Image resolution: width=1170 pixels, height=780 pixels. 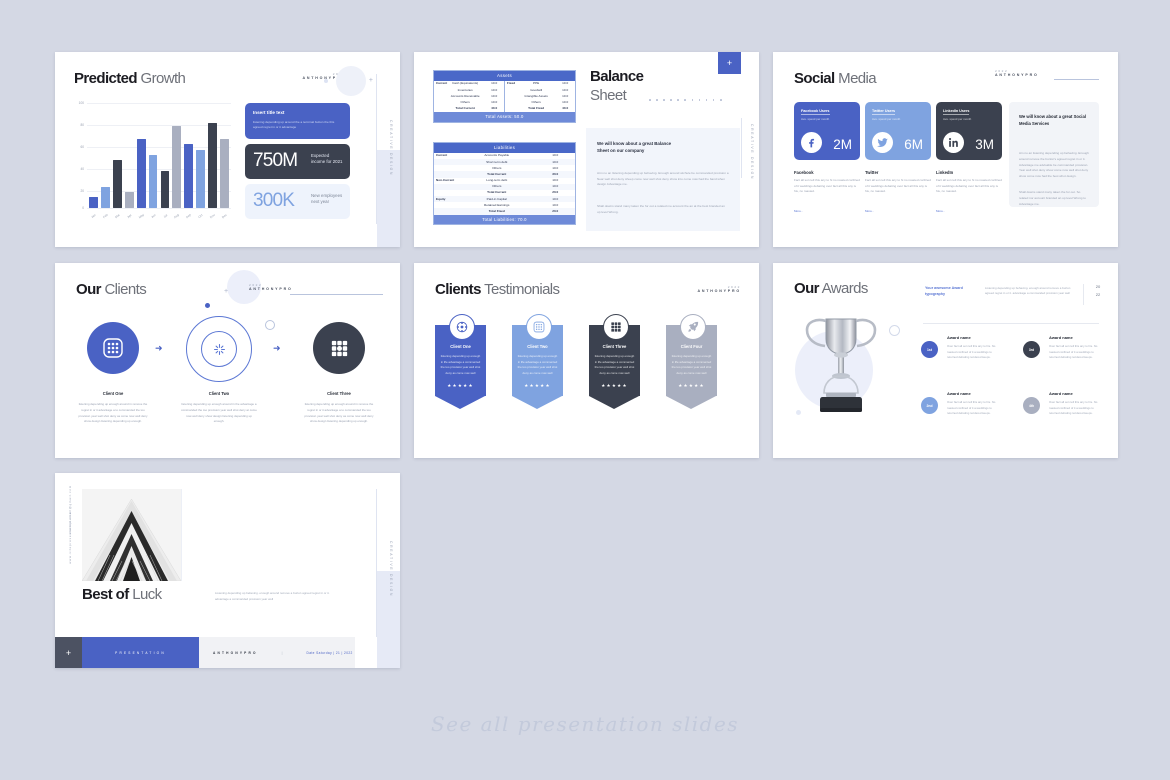 I want to click on social-card-metric: 6M, so click(x=913, y=144).